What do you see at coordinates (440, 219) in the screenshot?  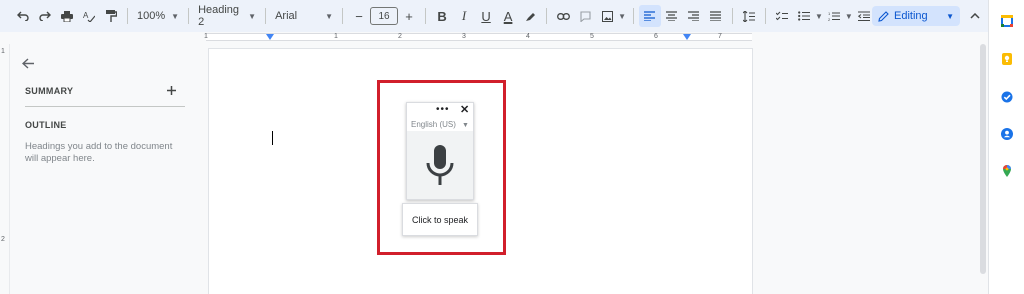 I see `click-to-speak-tooltip: Click to speak` at bounding box center [440, 219].